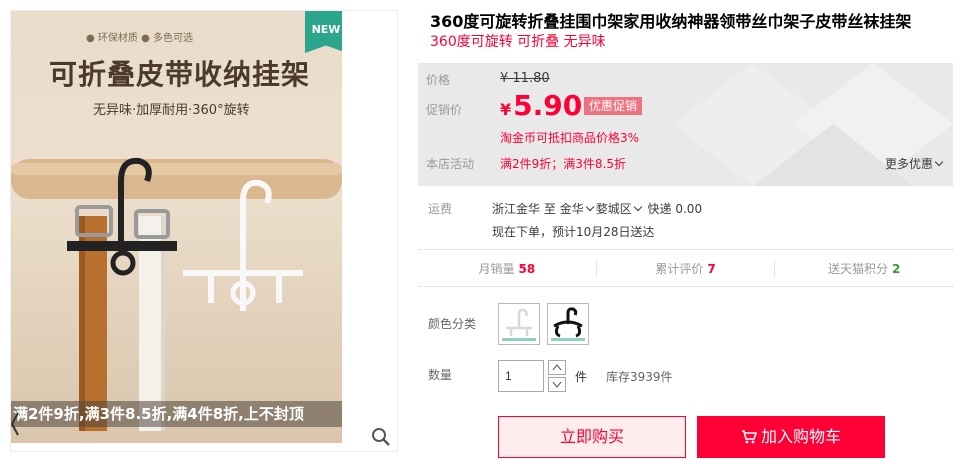  I want to click on swatch-black-hanger, so click(568, 324).